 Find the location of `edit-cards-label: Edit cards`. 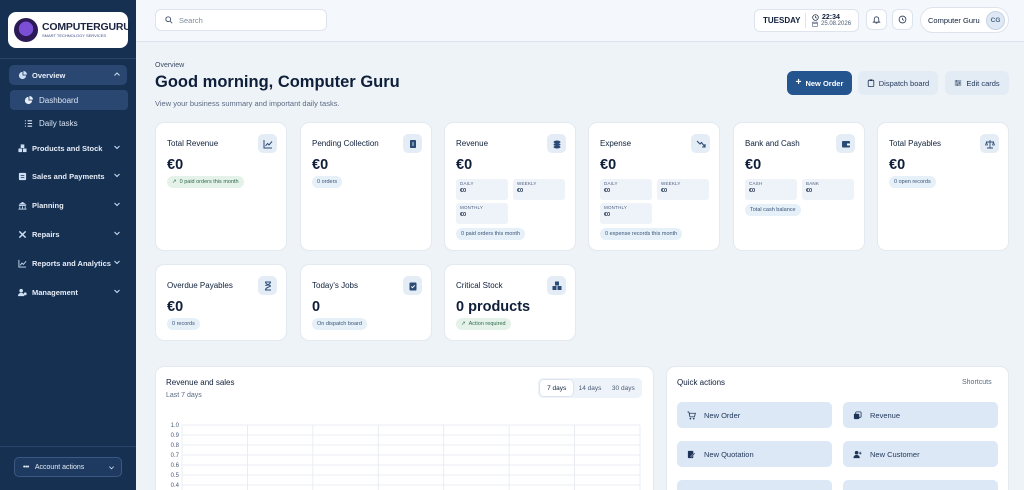

edit-cards-label: Edit cards is located at coordinates (983, 83).